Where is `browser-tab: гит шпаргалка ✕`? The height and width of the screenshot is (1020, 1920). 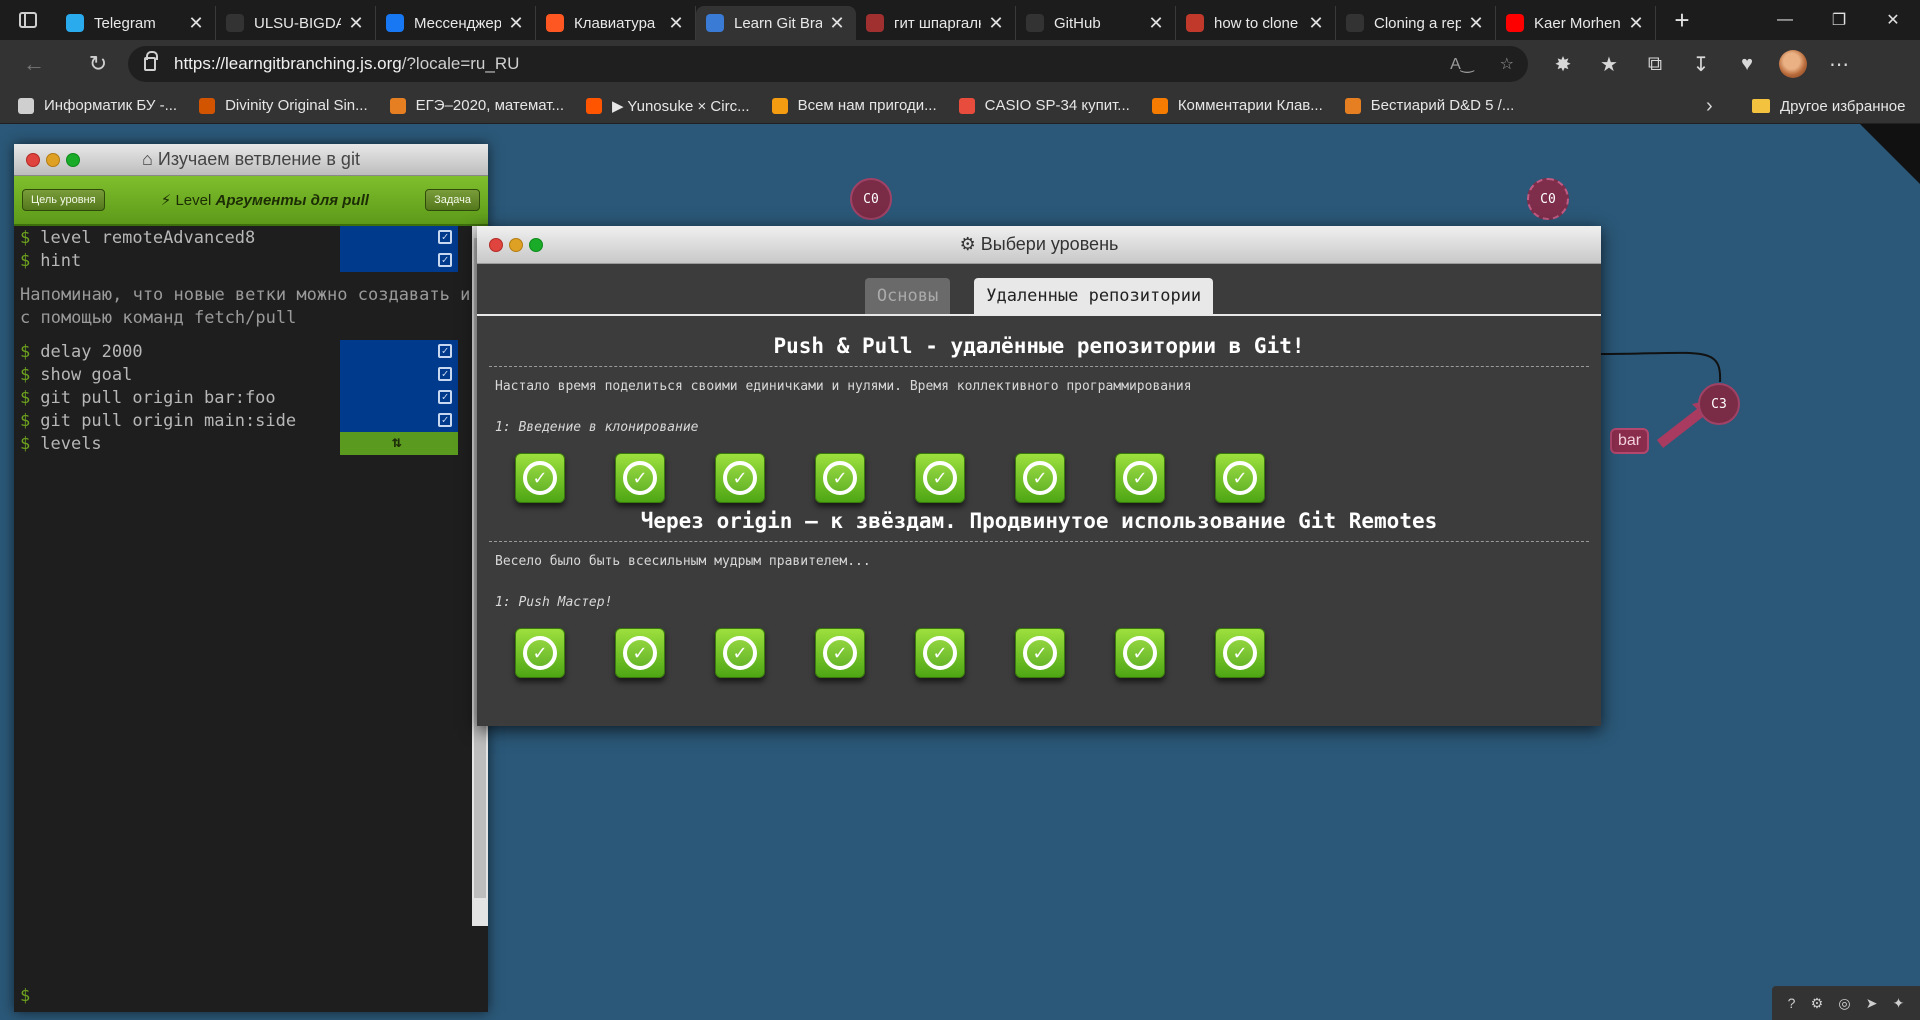
browser-tab: гит шпаргалка ✕ is located at coordinates (936, 23).